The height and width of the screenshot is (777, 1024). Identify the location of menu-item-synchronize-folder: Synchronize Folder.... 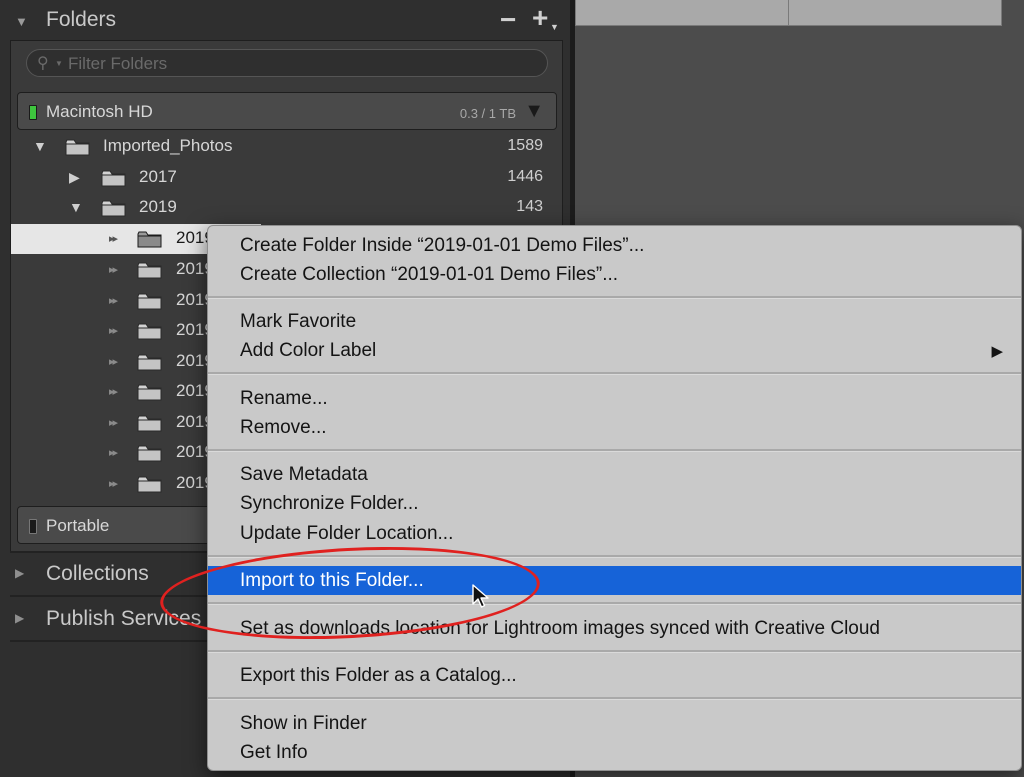
(614, 503).